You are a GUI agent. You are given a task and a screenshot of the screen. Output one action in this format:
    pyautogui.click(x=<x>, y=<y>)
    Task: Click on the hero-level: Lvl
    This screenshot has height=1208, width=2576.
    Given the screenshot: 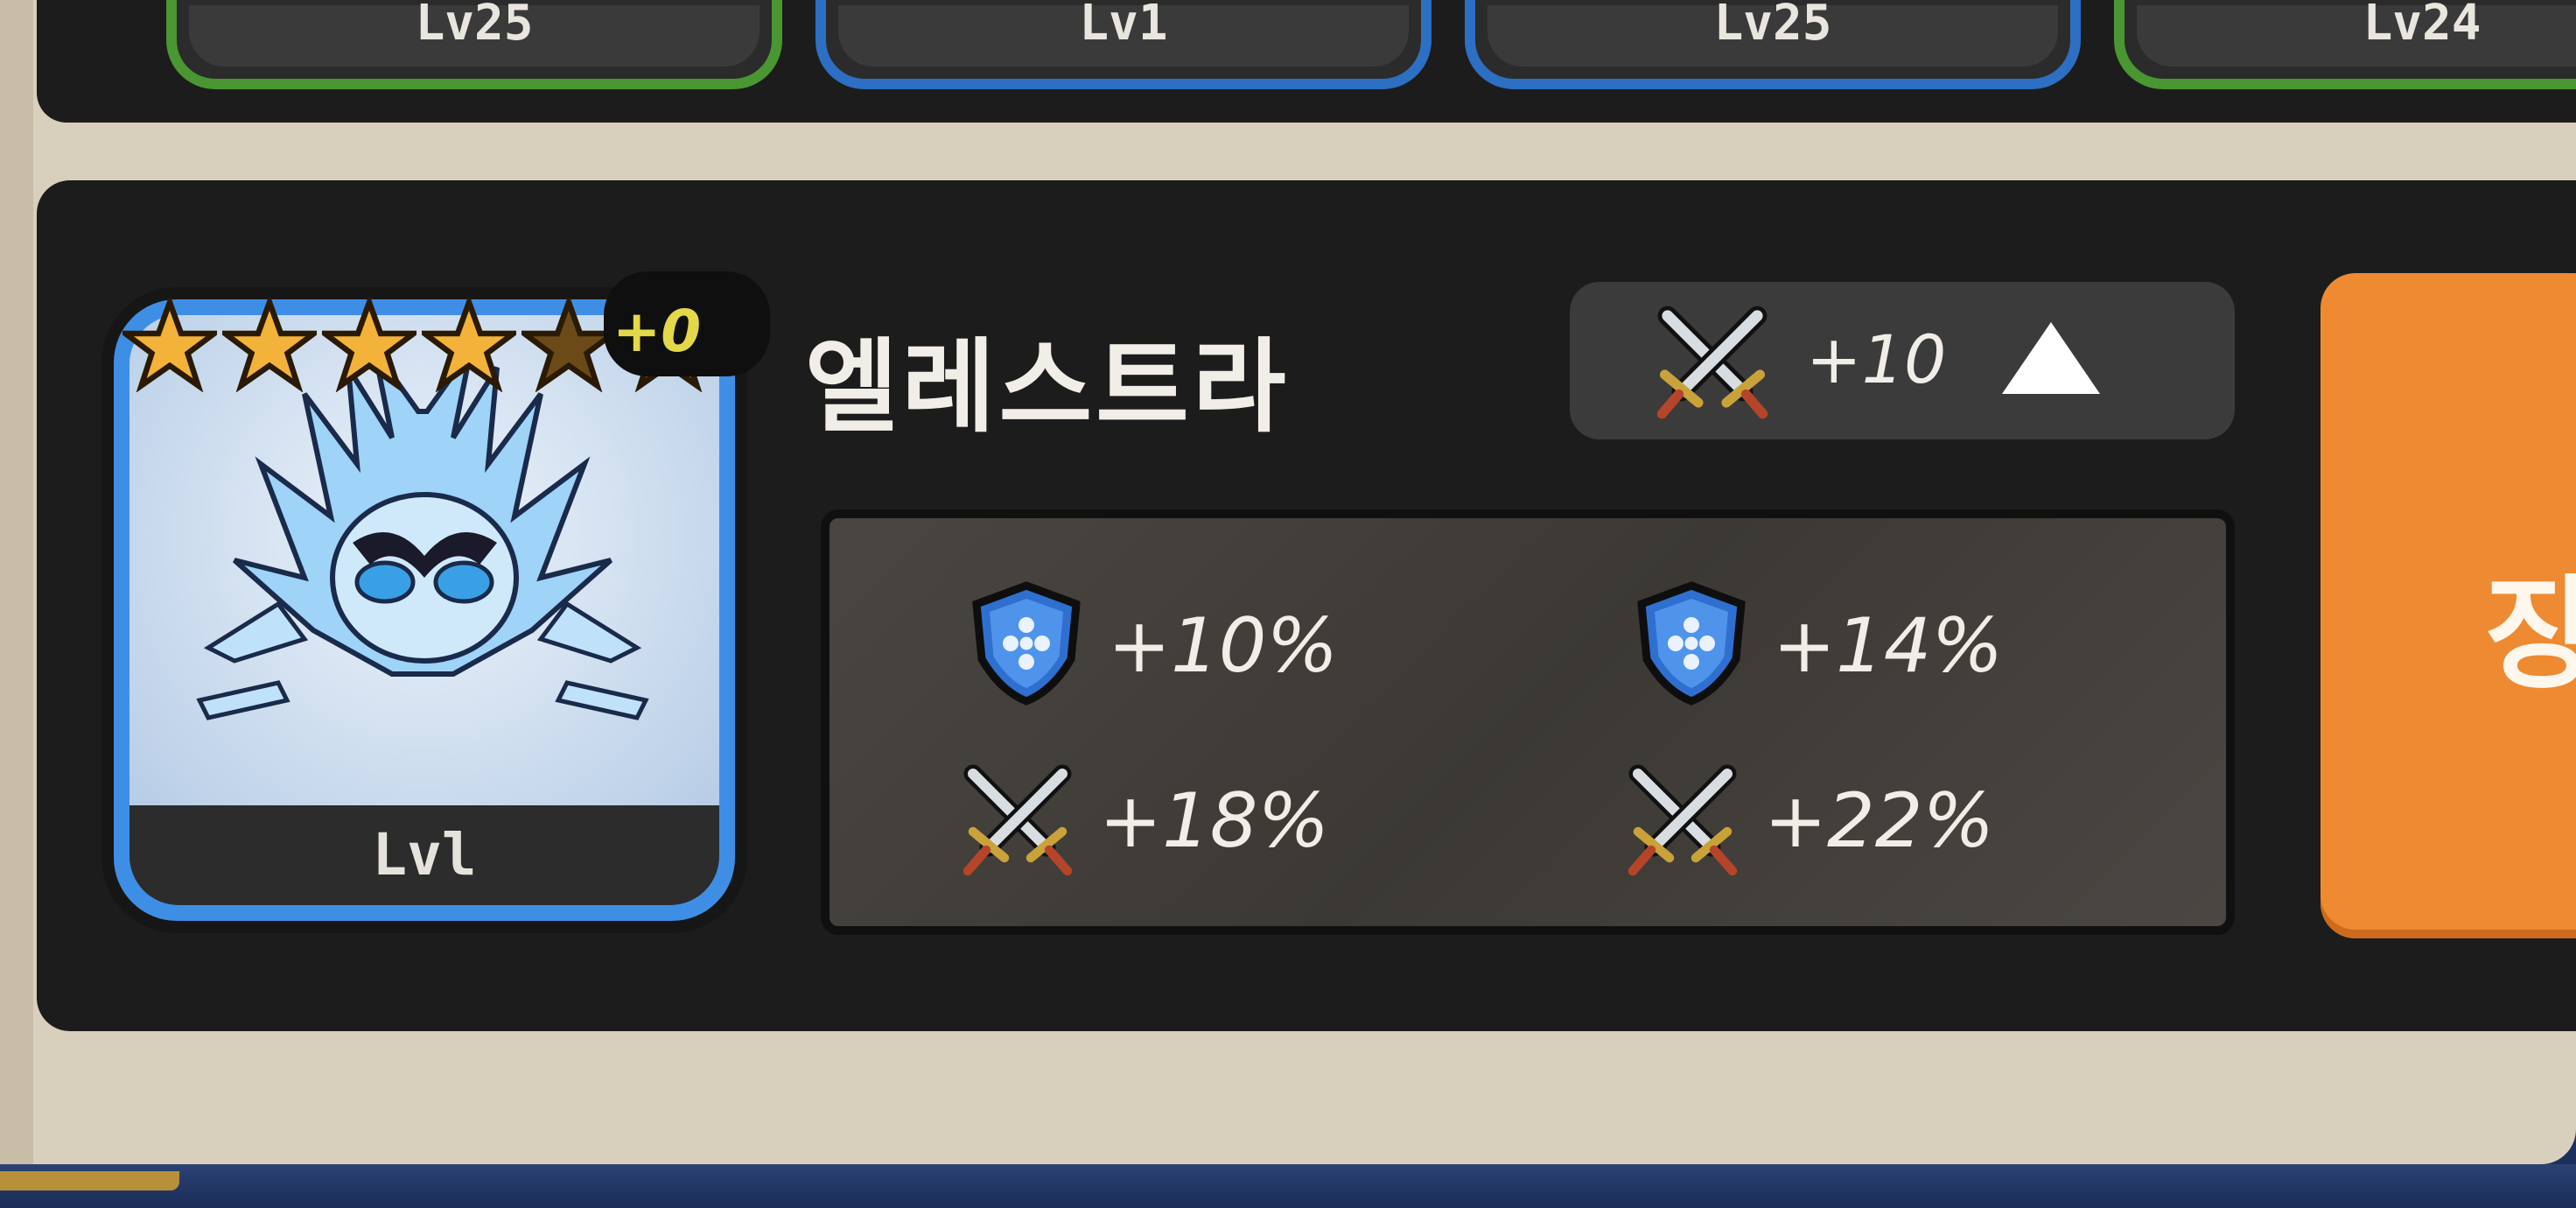 What is the action you would take?
    pyautogui.click(x=424, y=854)
    